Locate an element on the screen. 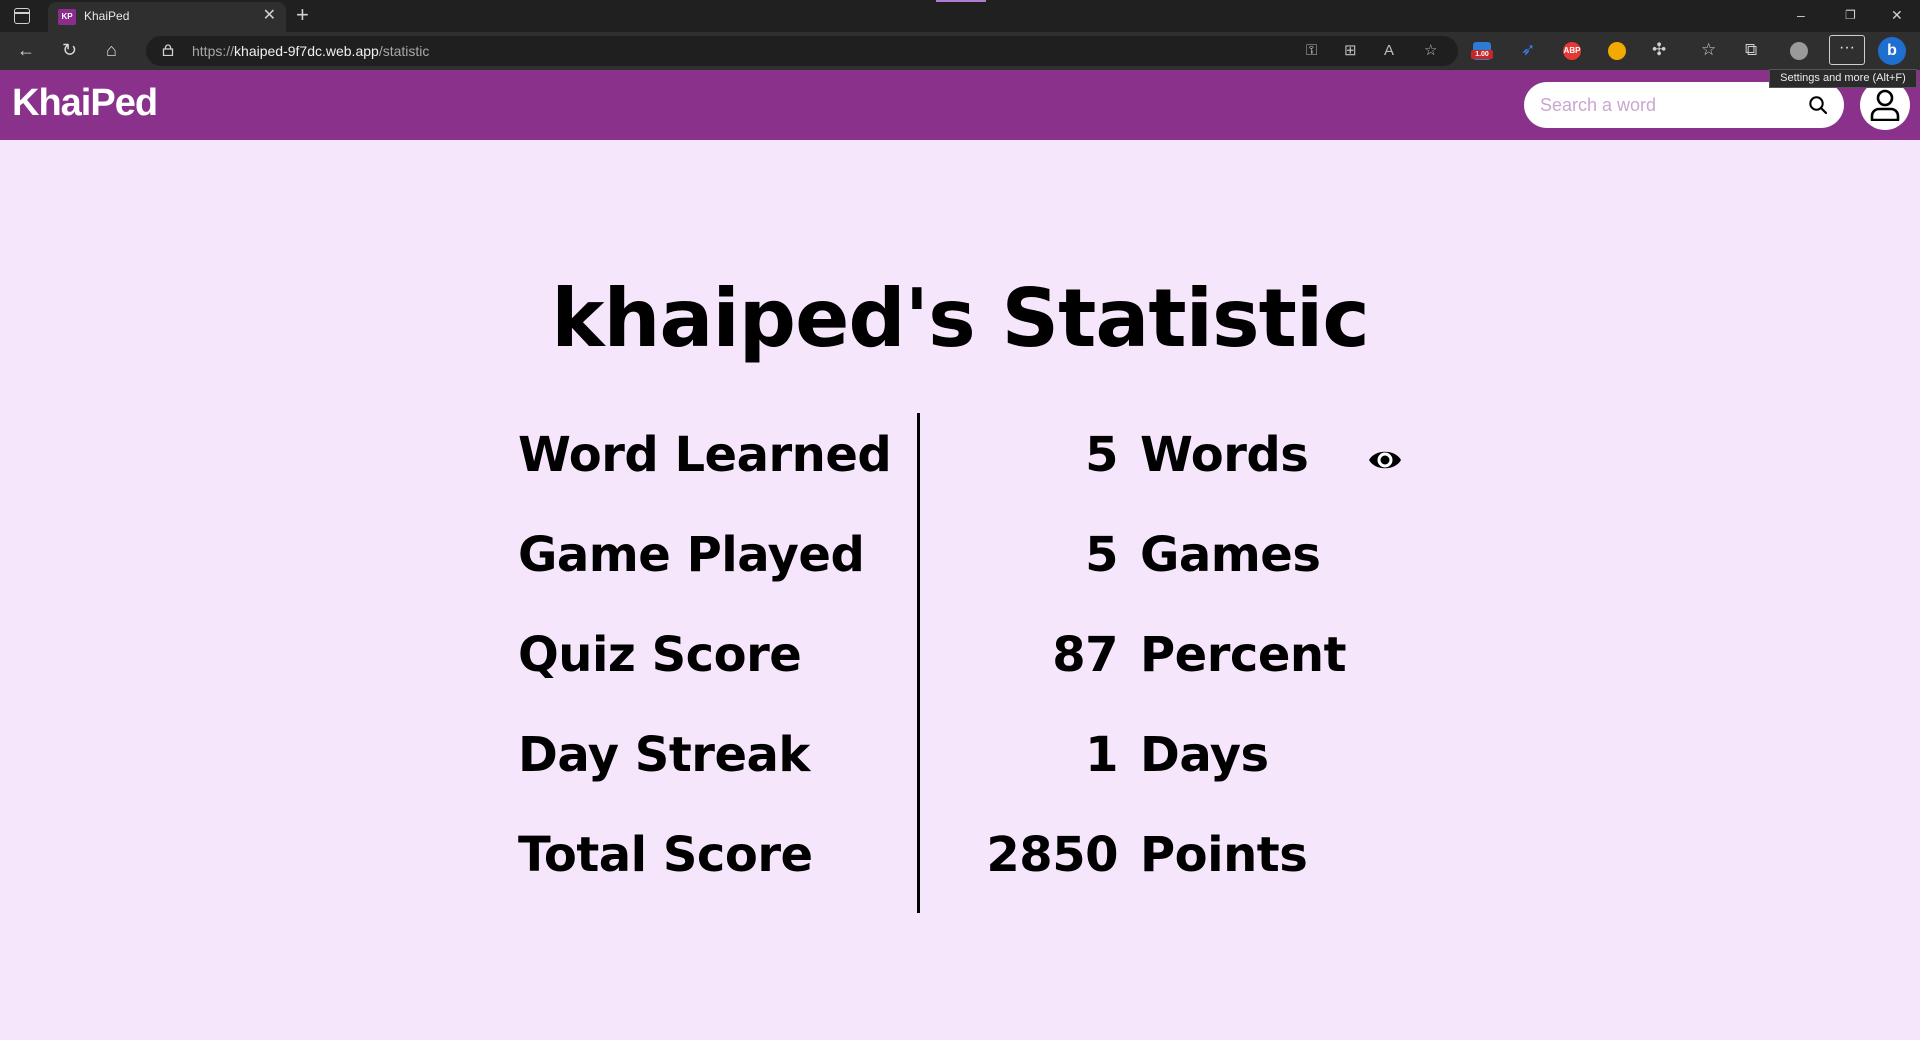 This screenshot has width=1920, height=1040. window-close-icon: ✕ is located at coordinates (1897, 15).